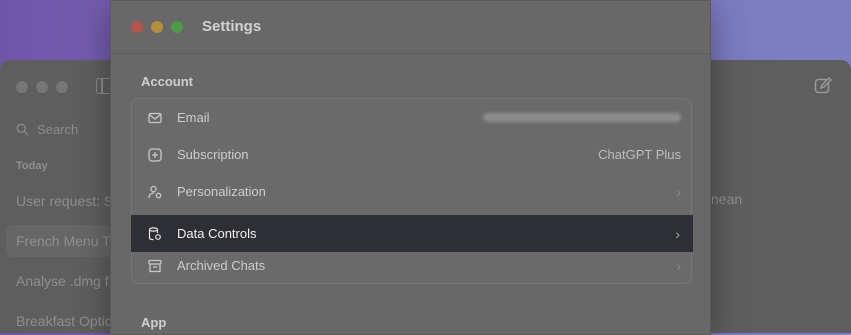 The width and height of the screenshot is (851, 335). I want to click on account-section-label: Account, so click(167, 81).